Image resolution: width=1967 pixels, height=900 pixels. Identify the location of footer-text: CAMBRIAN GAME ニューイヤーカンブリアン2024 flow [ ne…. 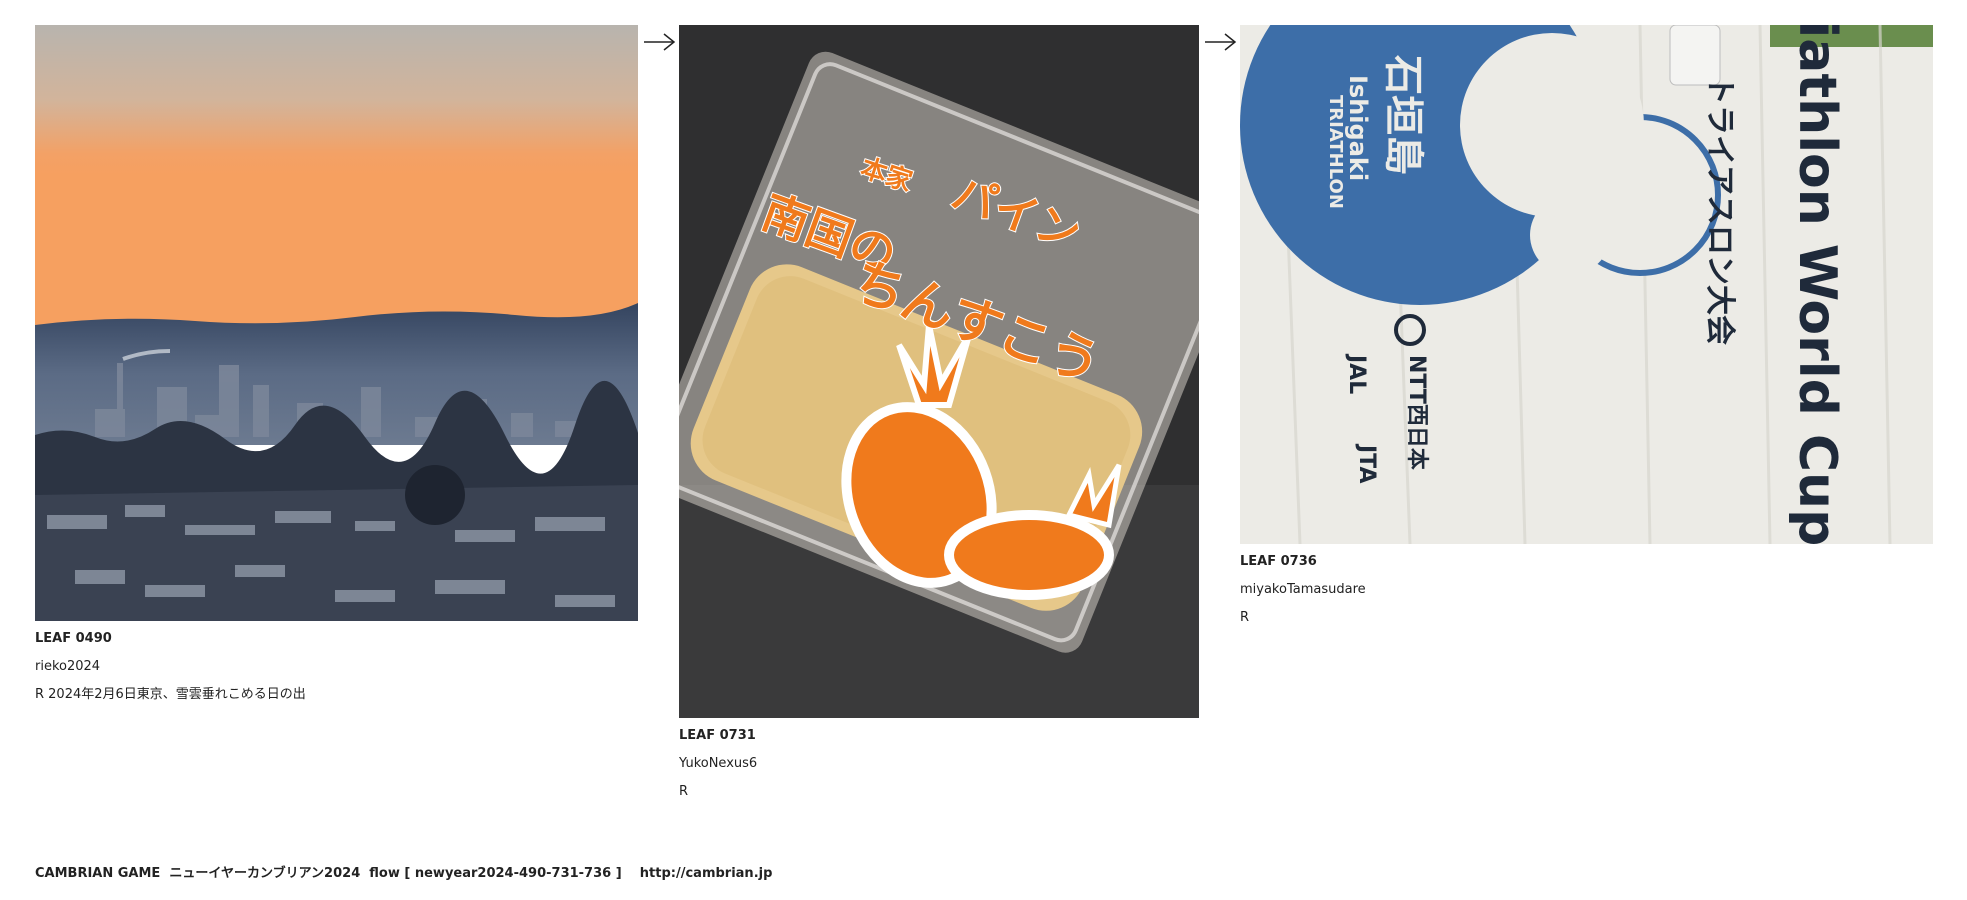
(337, 873).